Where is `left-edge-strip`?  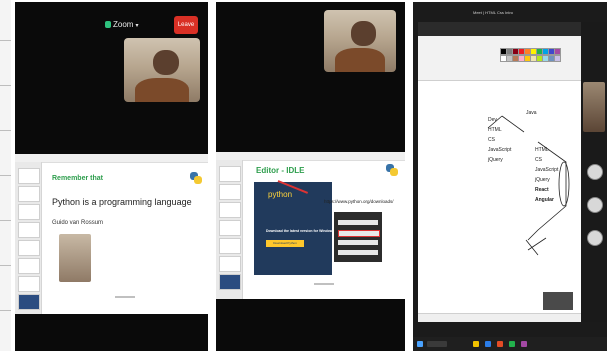 left-edge-strip is located at coordinates (5, 175).